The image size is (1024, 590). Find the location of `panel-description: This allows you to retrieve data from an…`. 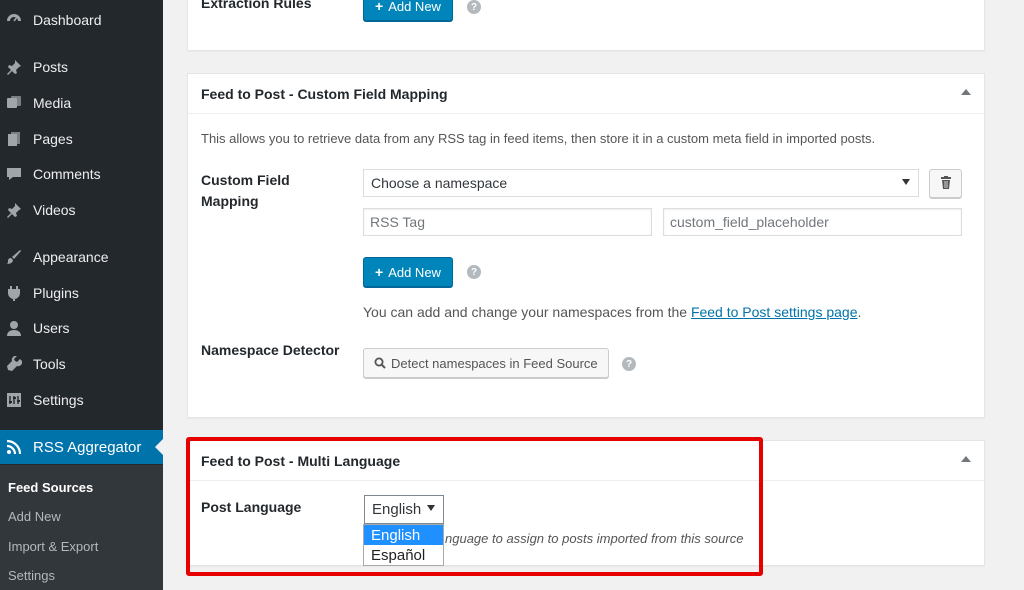

panel-description: This allows you to retrieve data from an… is located at coordinates (538, 138).